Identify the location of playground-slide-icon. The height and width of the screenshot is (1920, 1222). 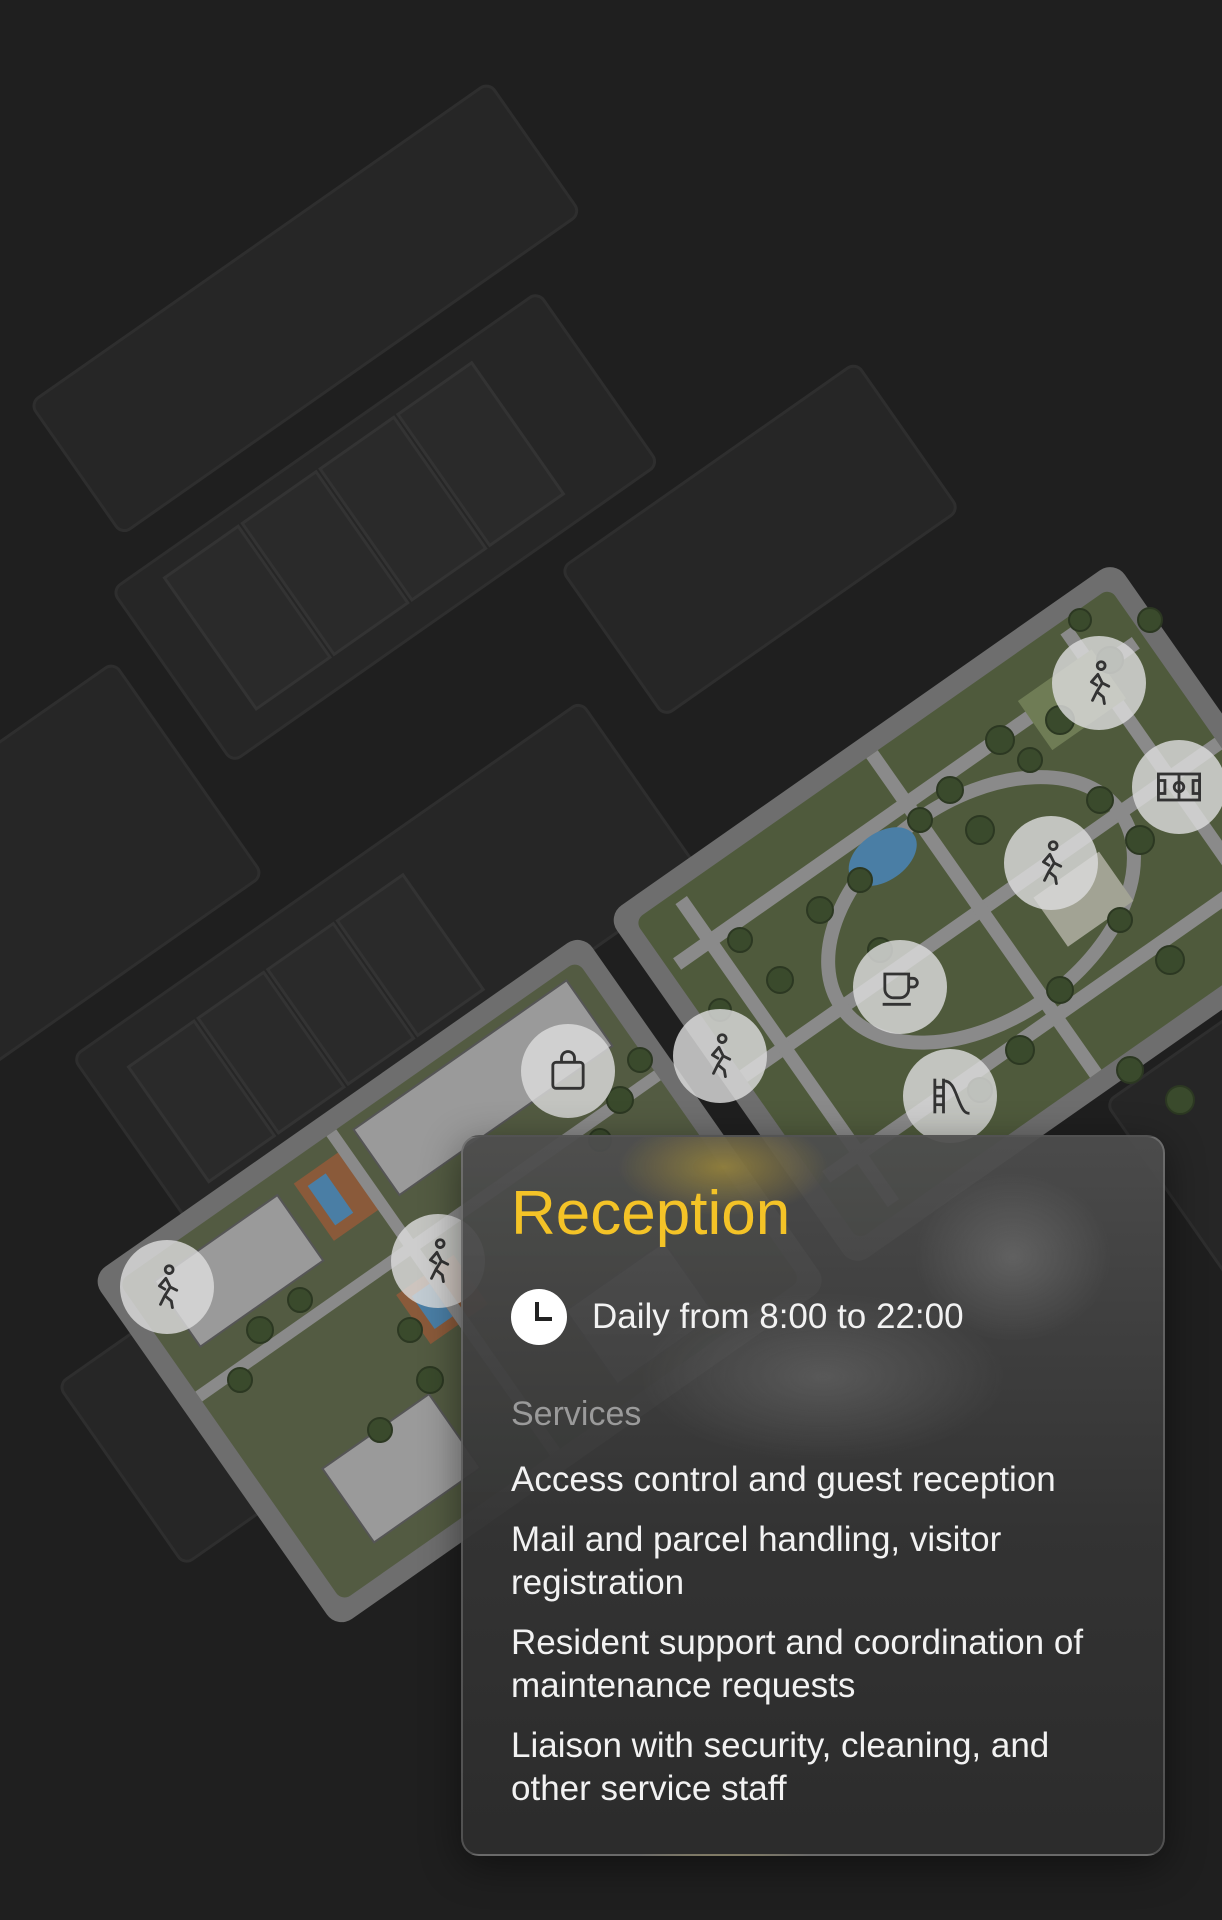
(951, 1096).